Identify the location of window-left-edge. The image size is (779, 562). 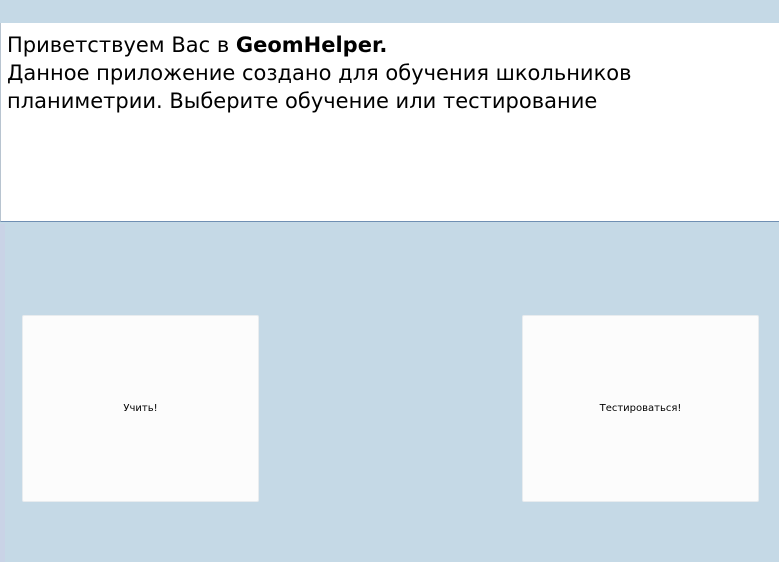
(2, 393).